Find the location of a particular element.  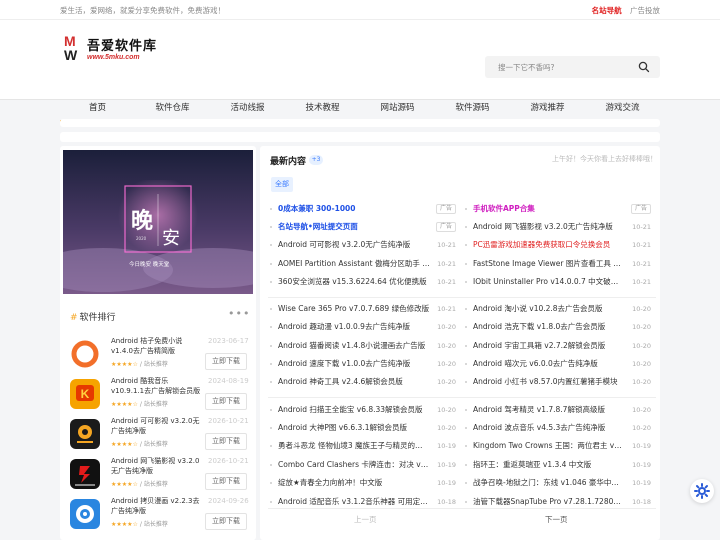

logo-text: 吾爱软件库 is located at coordinates (122, 45).